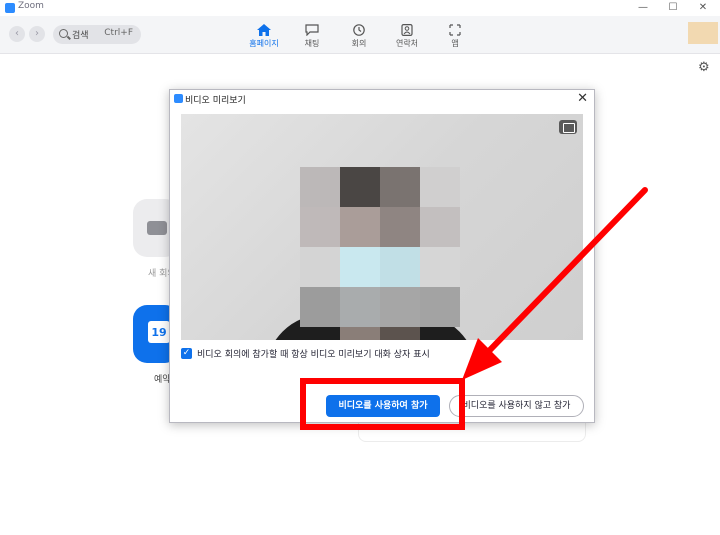 This screenshot has width=720, height=535. I want to click on join-without-video-button: 비디오를 사용하지 않고 참가, so click(516, 406).